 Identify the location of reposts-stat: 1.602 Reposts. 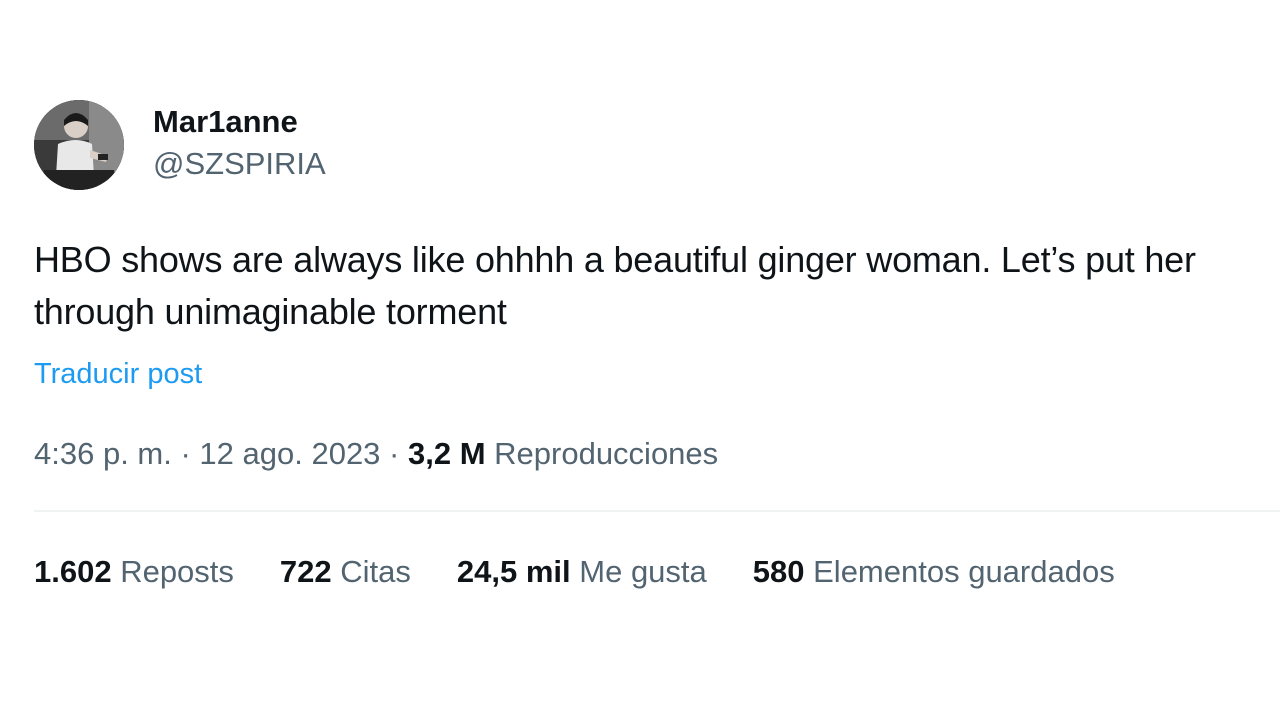
(134, 572).